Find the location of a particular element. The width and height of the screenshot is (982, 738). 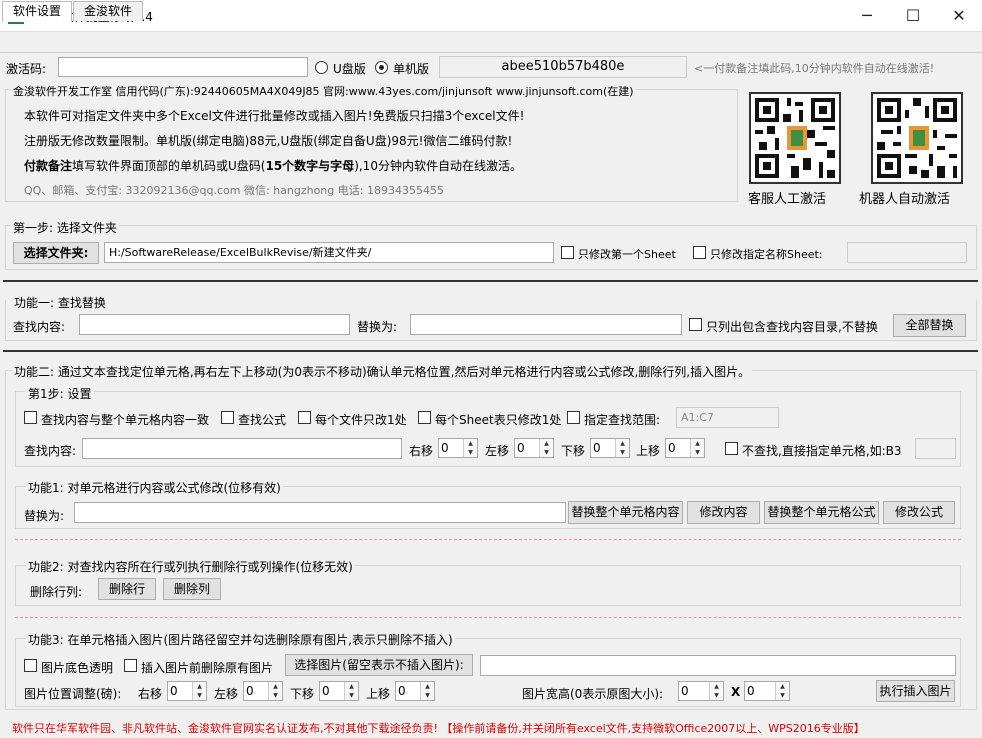

img-left-spinner: 0 ▲ ▼ is located at coordinates (263, 691).